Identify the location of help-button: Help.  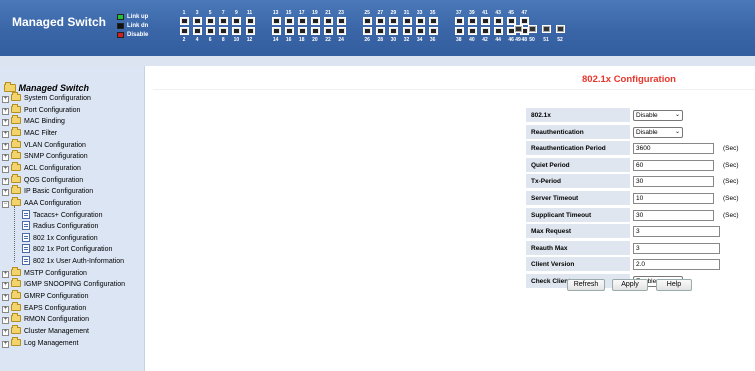
(674, 285).